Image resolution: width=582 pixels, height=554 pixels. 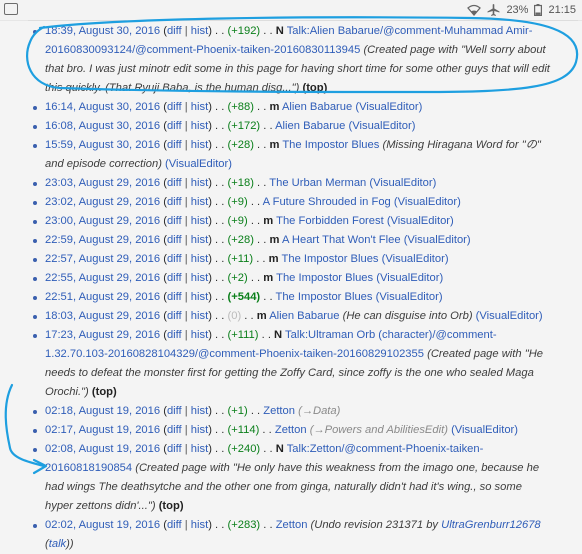 What do you see at coordinates (376, 525) in the screenshot?
I see `summary-text: (Undo revision 231371 by` at bounding box center [376, 525].